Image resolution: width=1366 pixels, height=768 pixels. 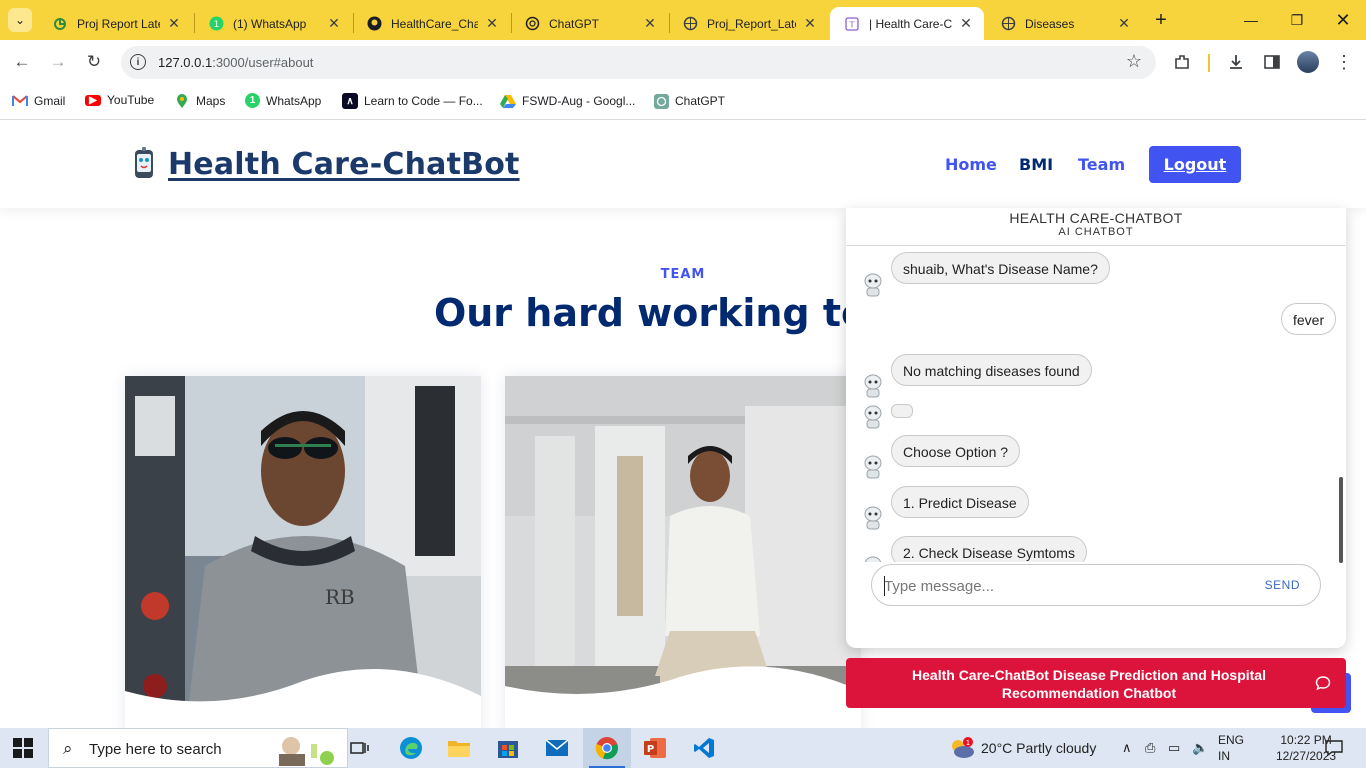 What do you see at coordinates (1096, 218) in the screenshot?
I see `chat-title: HEALTH CARE-CHATBOT` at bounding box center [1096, 218].